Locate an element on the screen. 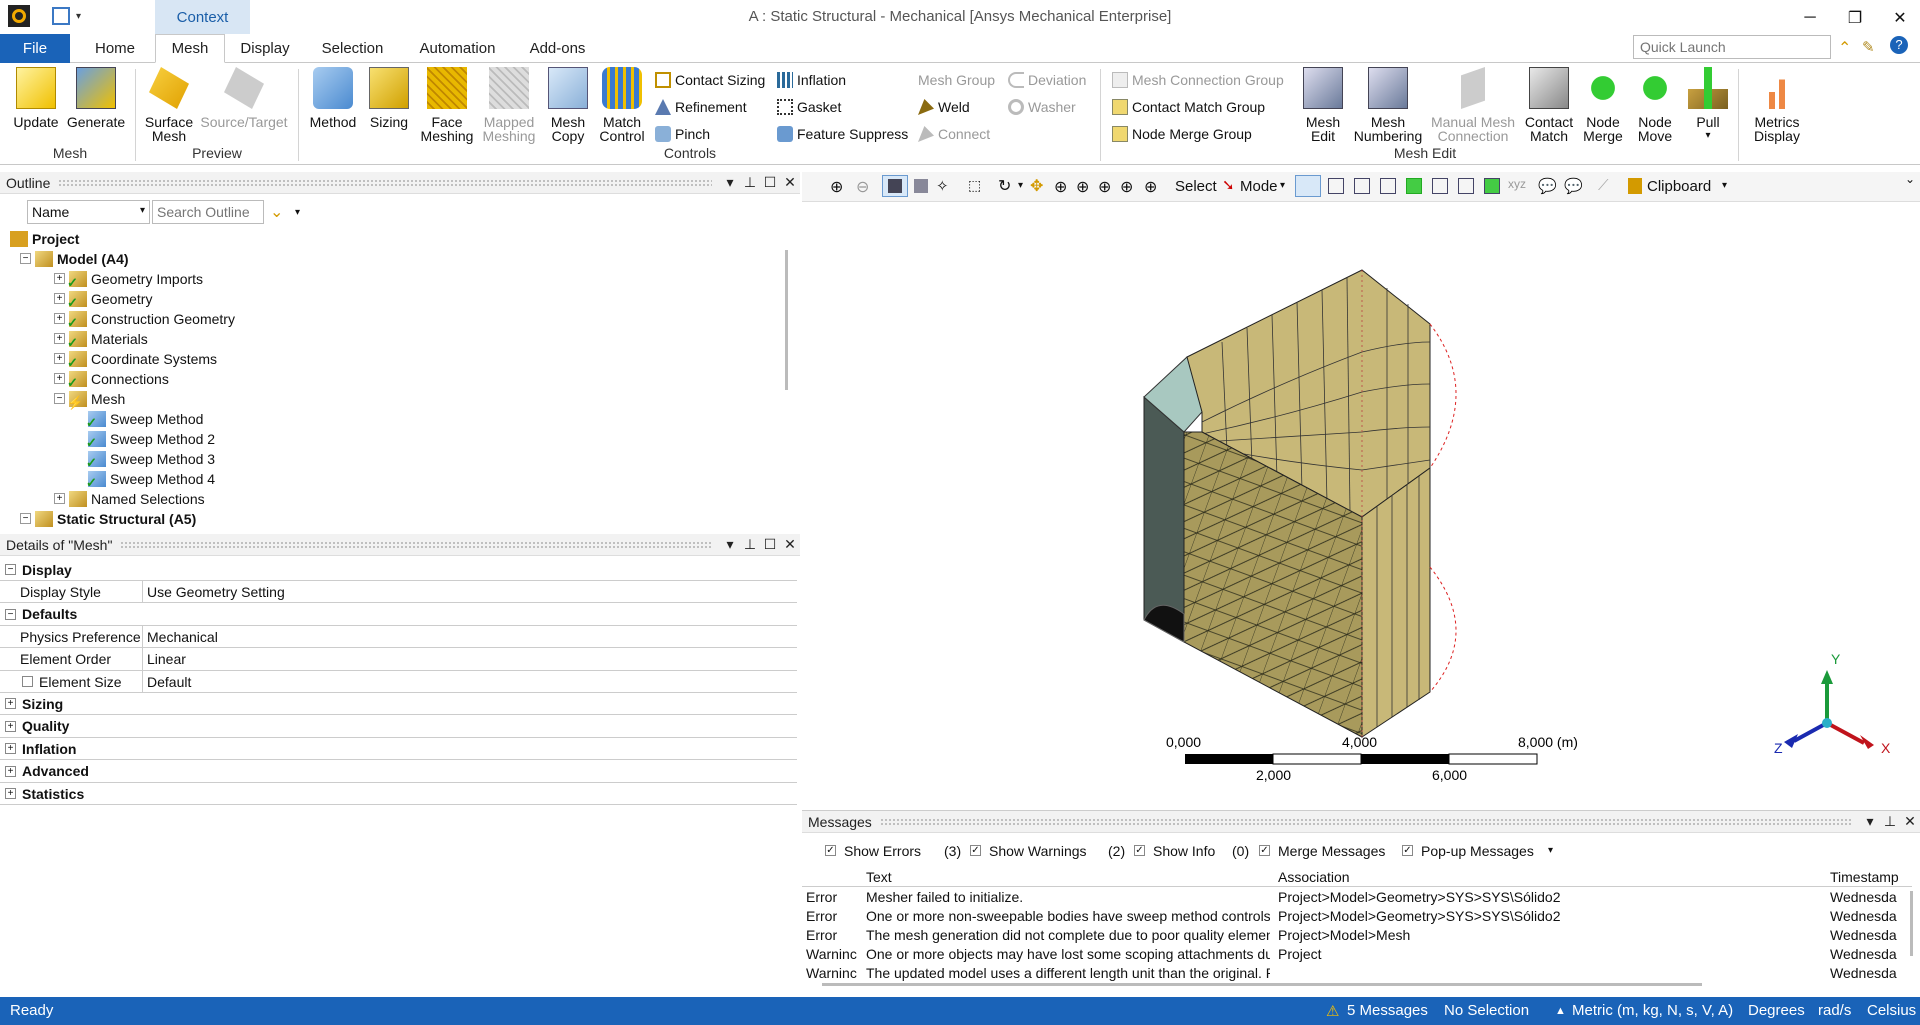 This screenshot has width=1920, height=1025. details-maximize-icon: ☐ is located at coordinates (770, 544).